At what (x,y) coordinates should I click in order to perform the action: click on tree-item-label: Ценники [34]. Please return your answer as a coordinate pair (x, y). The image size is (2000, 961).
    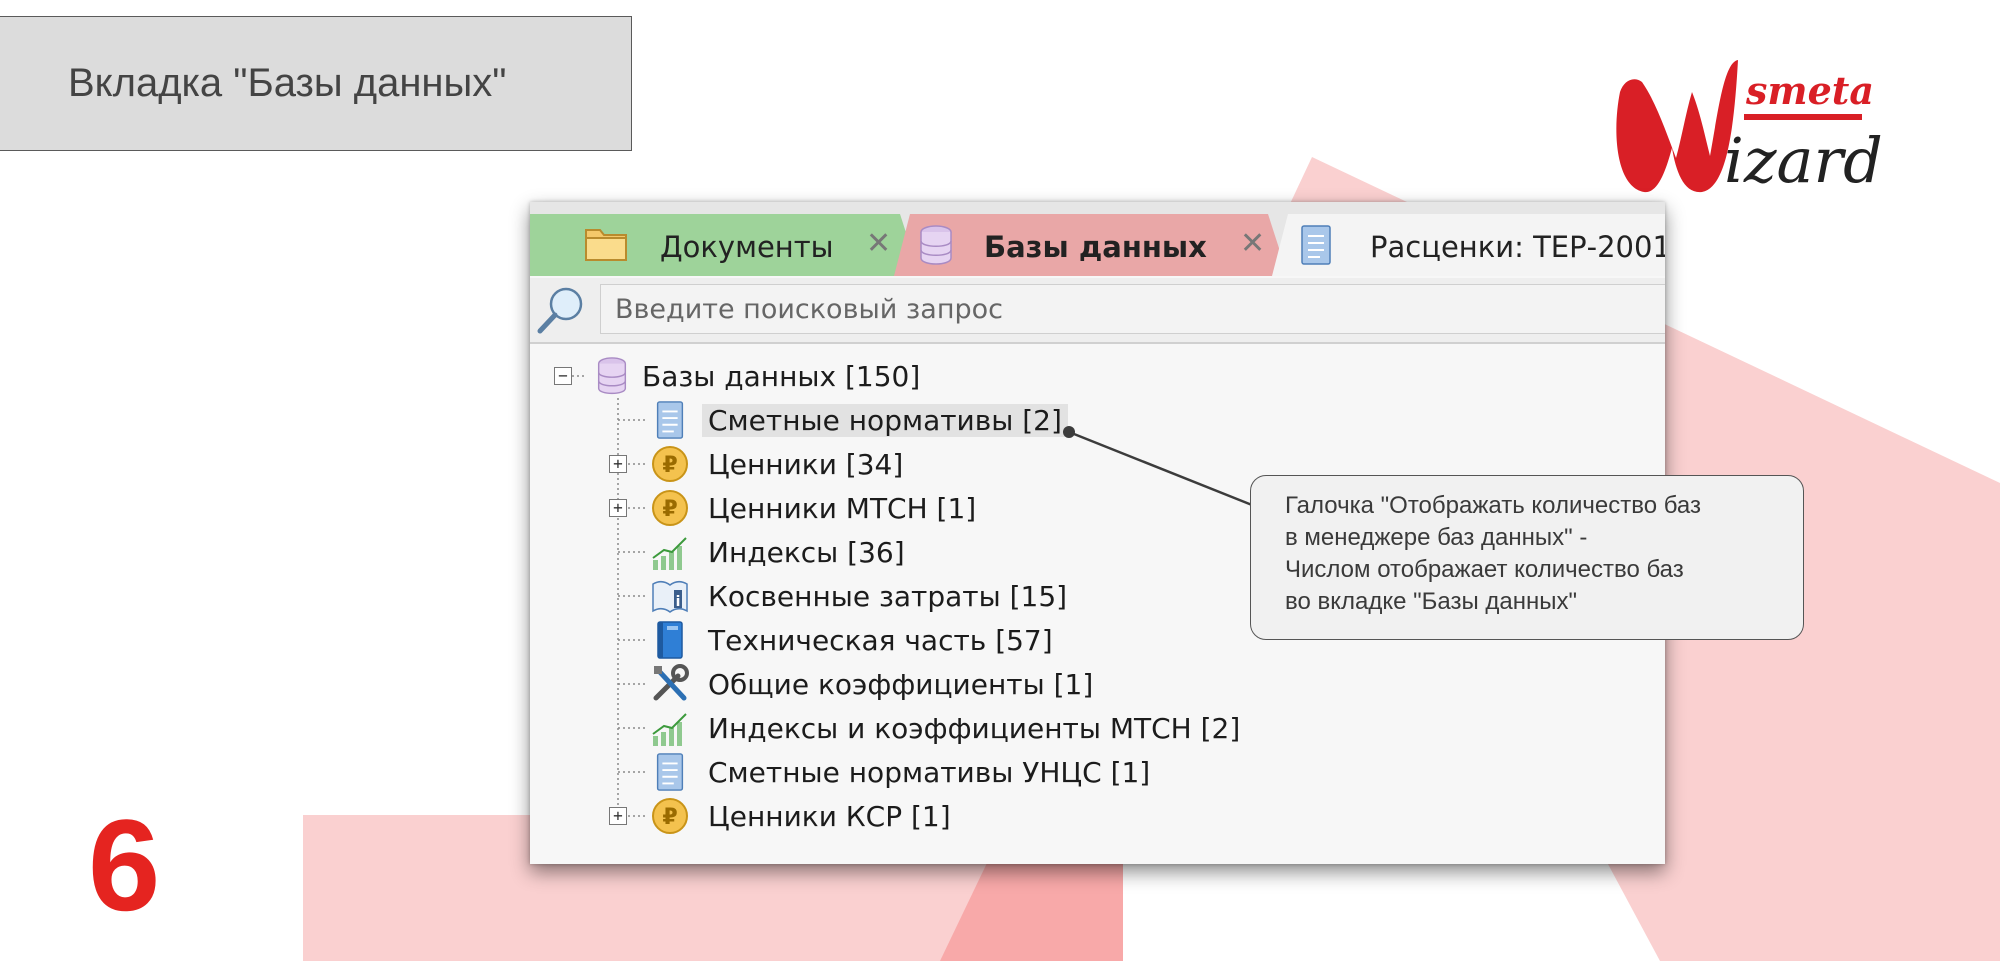
    Looking at the image, I should click on (806, 464).